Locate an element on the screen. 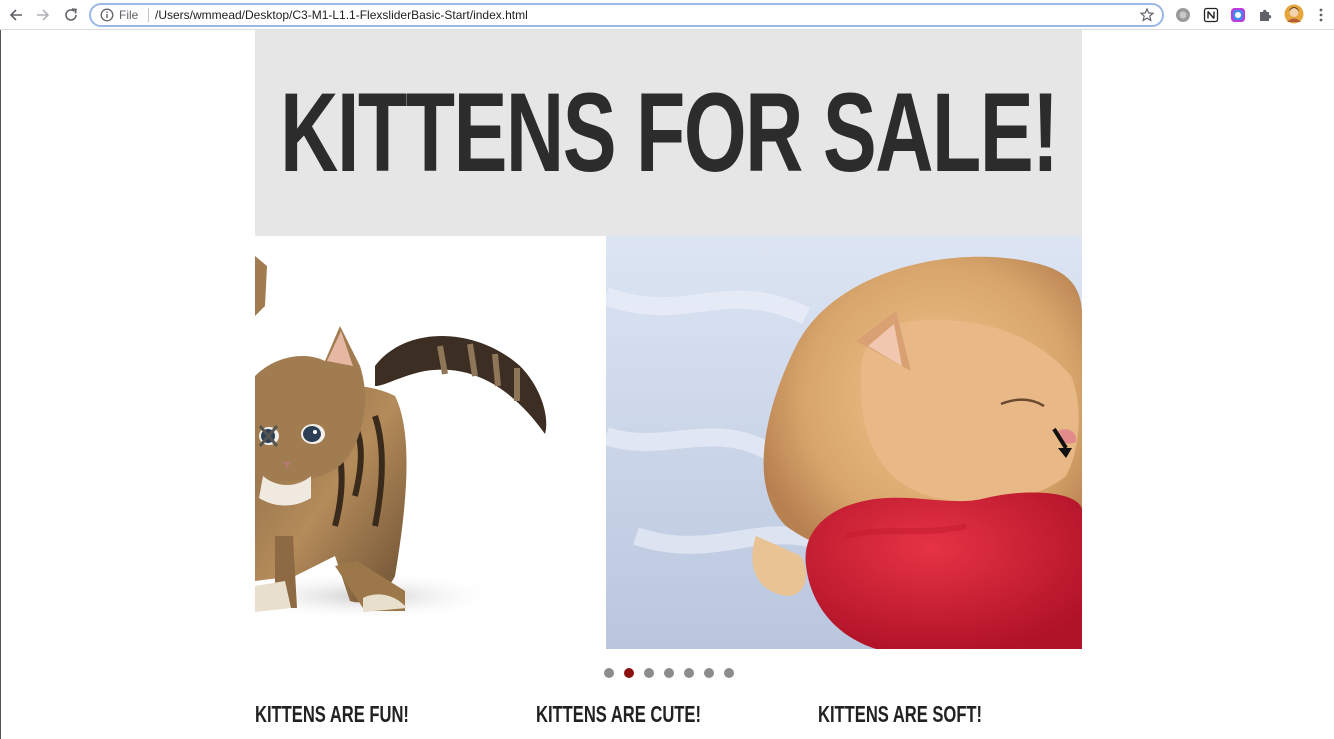  extensions-menu-button is located at coordinates (1265, 15).